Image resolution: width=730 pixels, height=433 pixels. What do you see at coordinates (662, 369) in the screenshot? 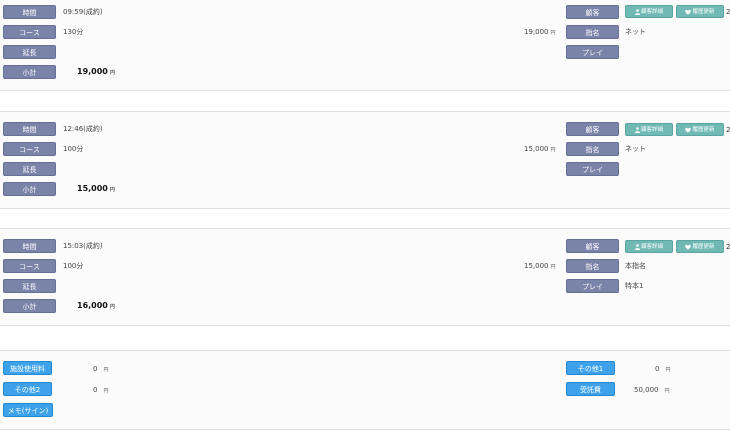
I see `other1-value: 0円` at bounding box center [662, 369].